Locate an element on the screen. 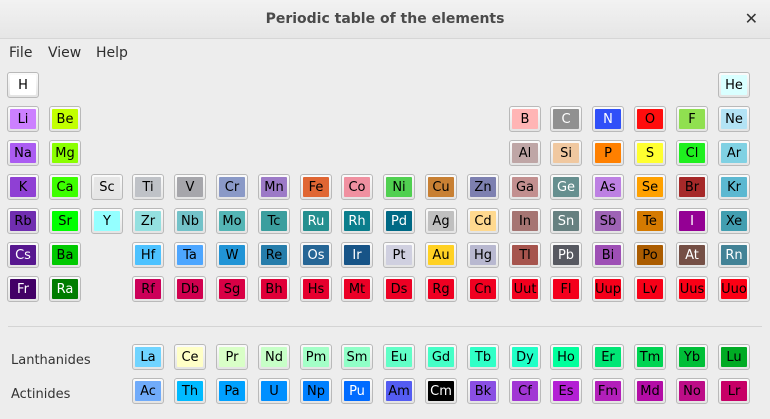 Image resolution: width=770 pixels, height=419 pixels. element-button-mn: Mn is located at coordinates (274, 187).